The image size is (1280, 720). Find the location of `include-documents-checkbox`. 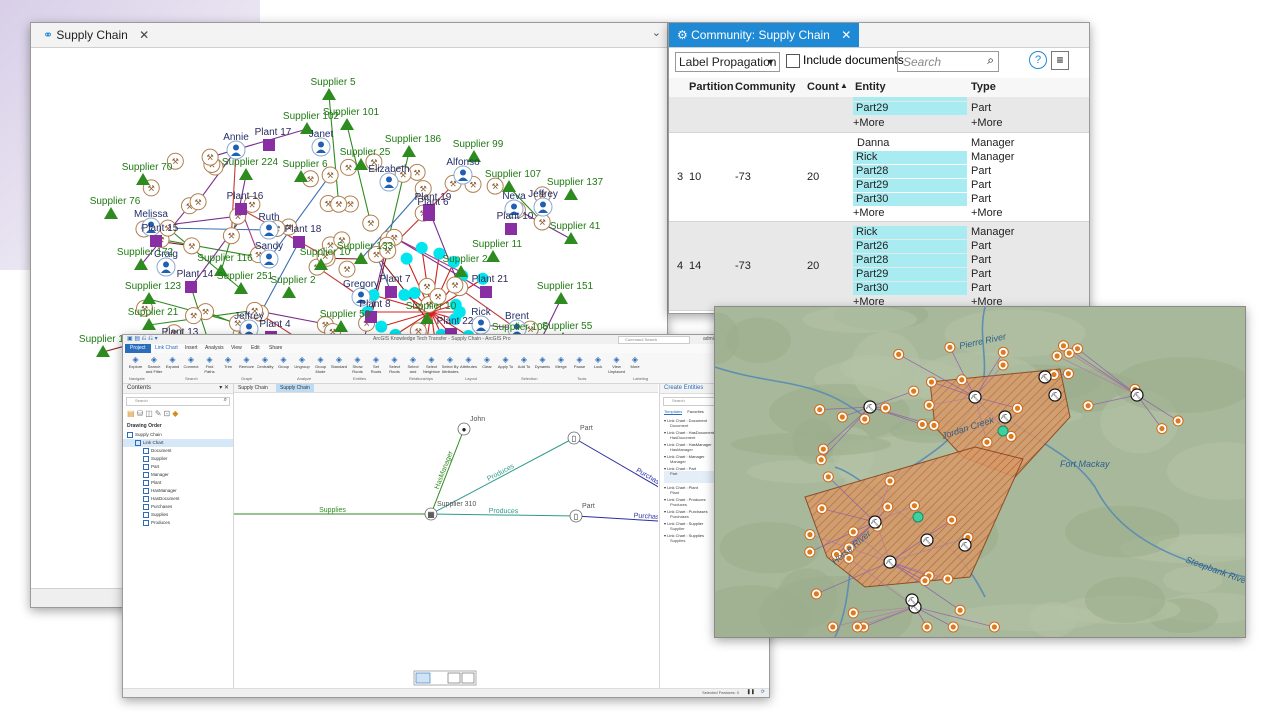

include-documents-checkbox is located at coordinates (793, 61).